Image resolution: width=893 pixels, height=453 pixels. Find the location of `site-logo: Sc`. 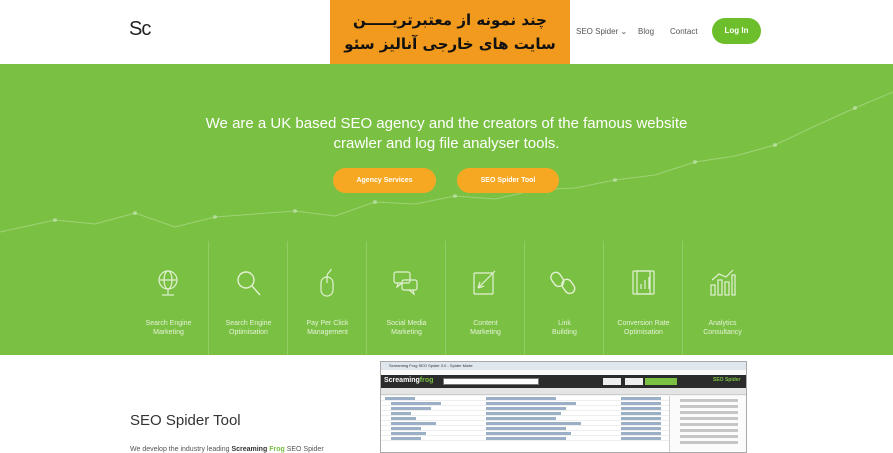

site-logo: Sc is located at coordinates (140, 29).